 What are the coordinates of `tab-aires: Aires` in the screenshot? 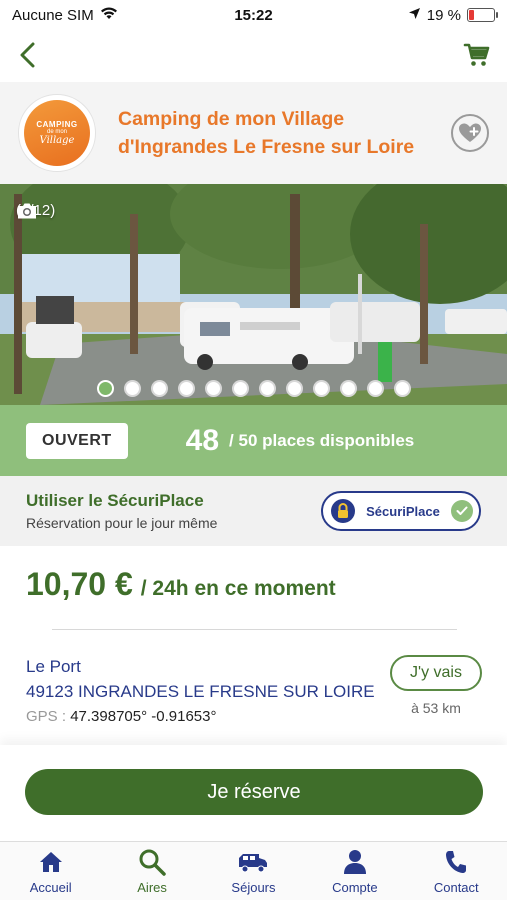 It's located at (152, 871).